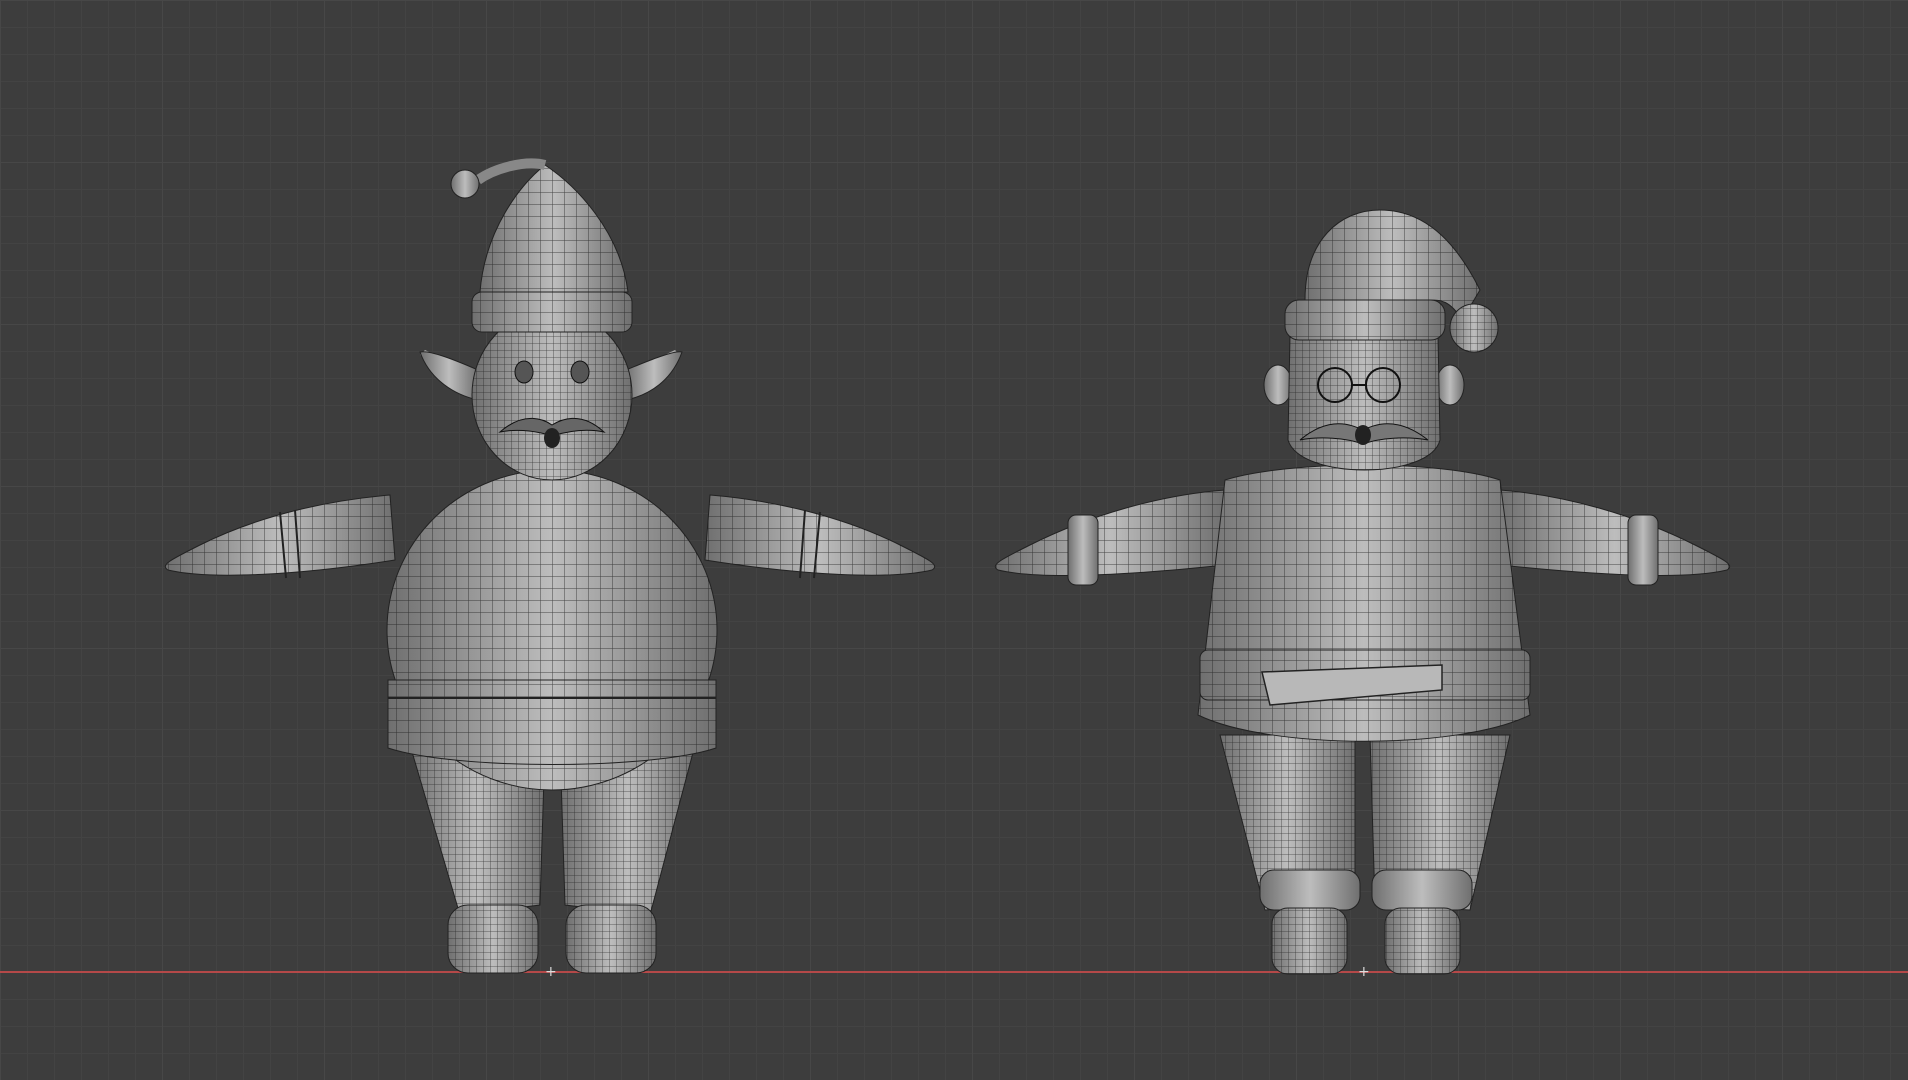 This screenshot has width=1908, height=1080. Describe the element at coordinates (551, 395) in the screenshot. I see `elf-head` at that location.